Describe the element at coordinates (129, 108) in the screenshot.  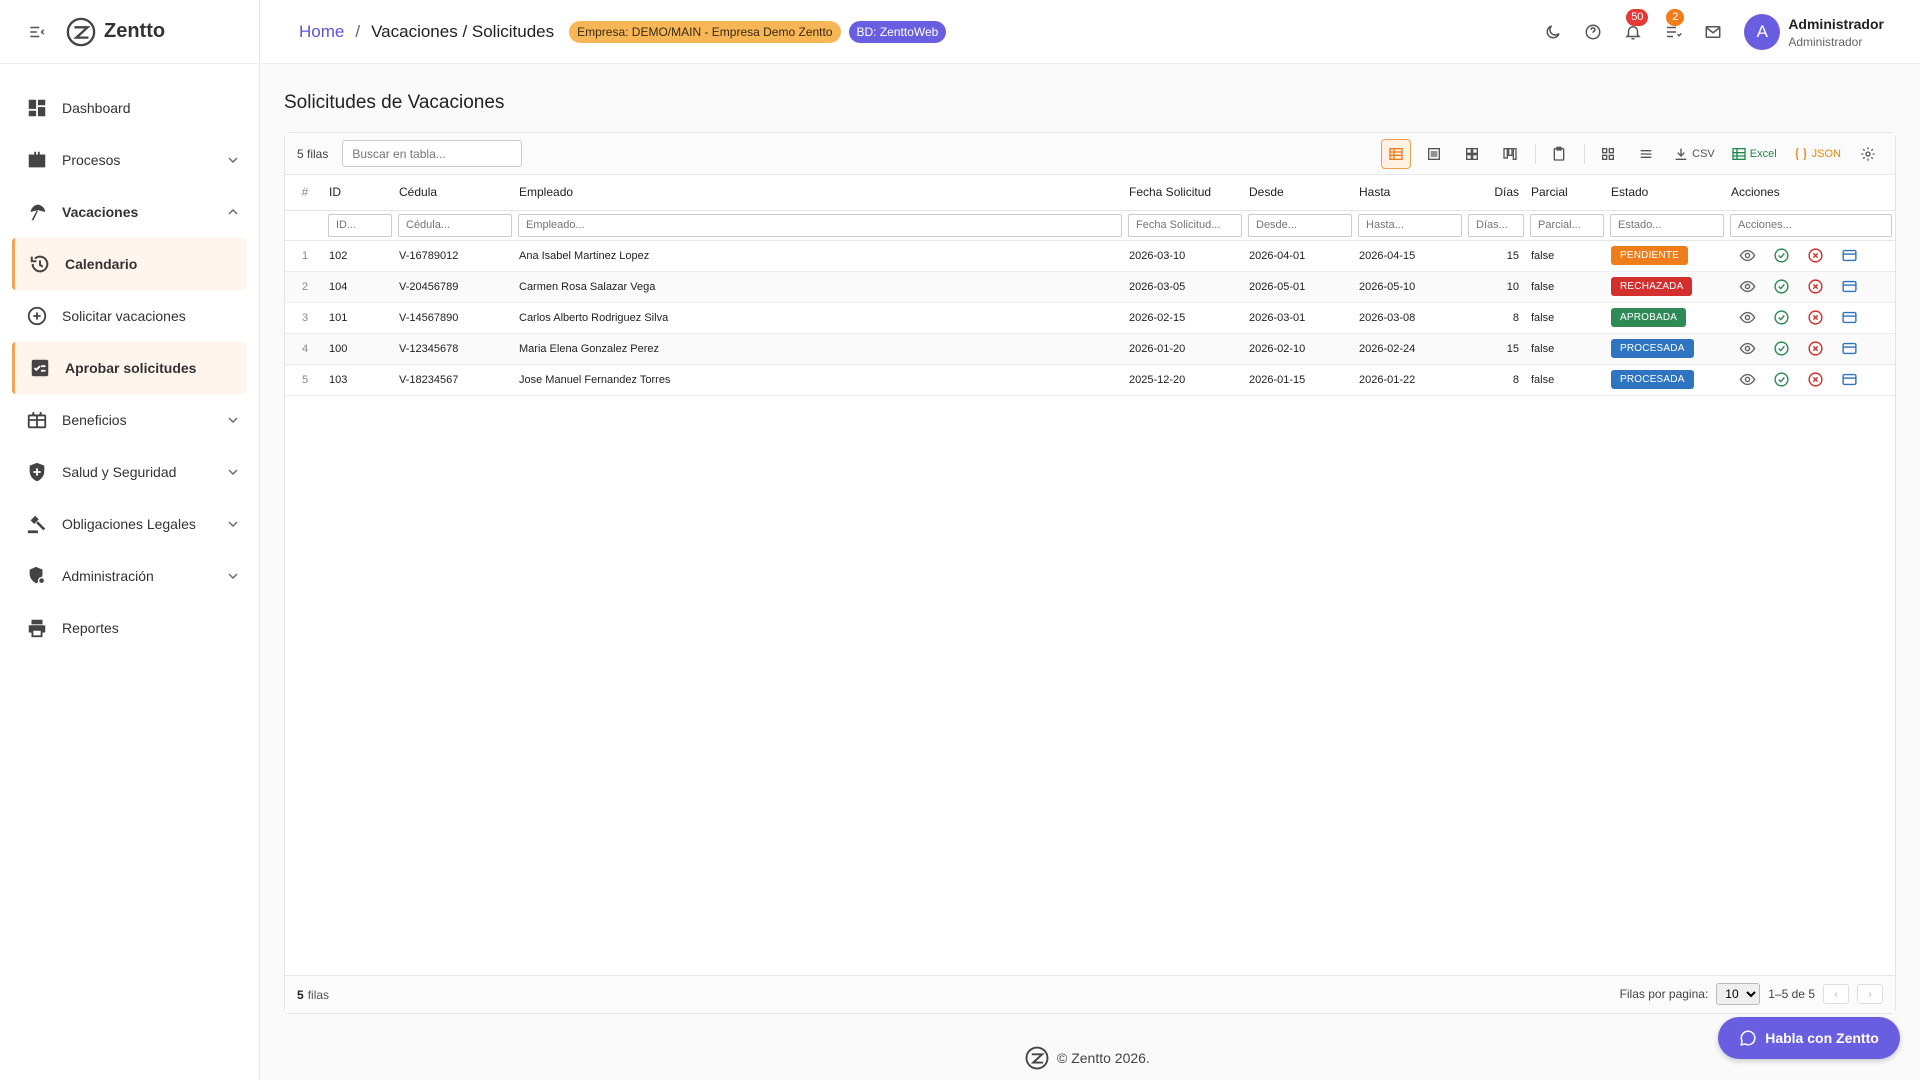
I see `sidebar-item-dashboard: Dashboard` at that location.